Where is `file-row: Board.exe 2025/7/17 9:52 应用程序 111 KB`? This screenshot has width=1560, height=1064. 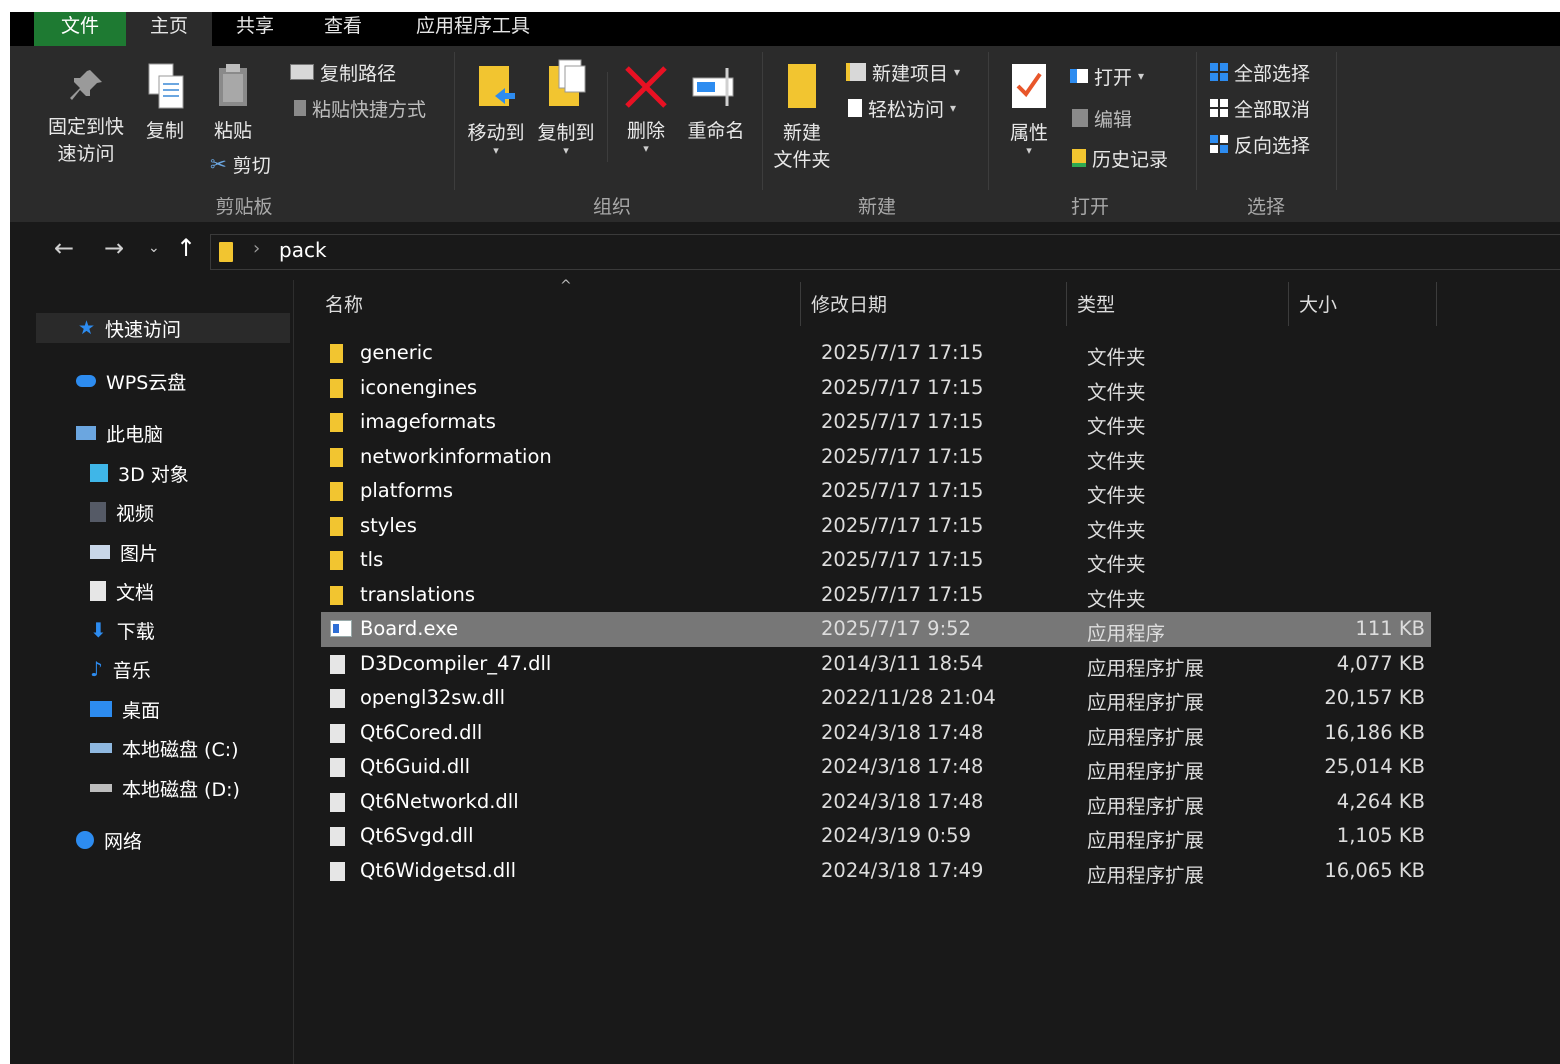 file-row: Board.exe 2025/7/17 9:52 应用程序 111 KB is located at coordinates (876, 629).